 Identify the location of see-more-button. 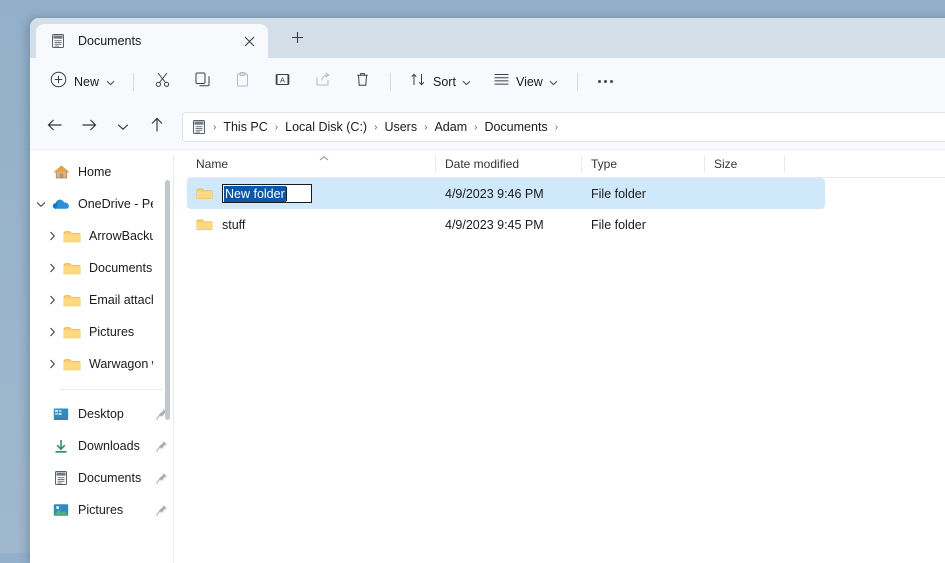
(606, 82).